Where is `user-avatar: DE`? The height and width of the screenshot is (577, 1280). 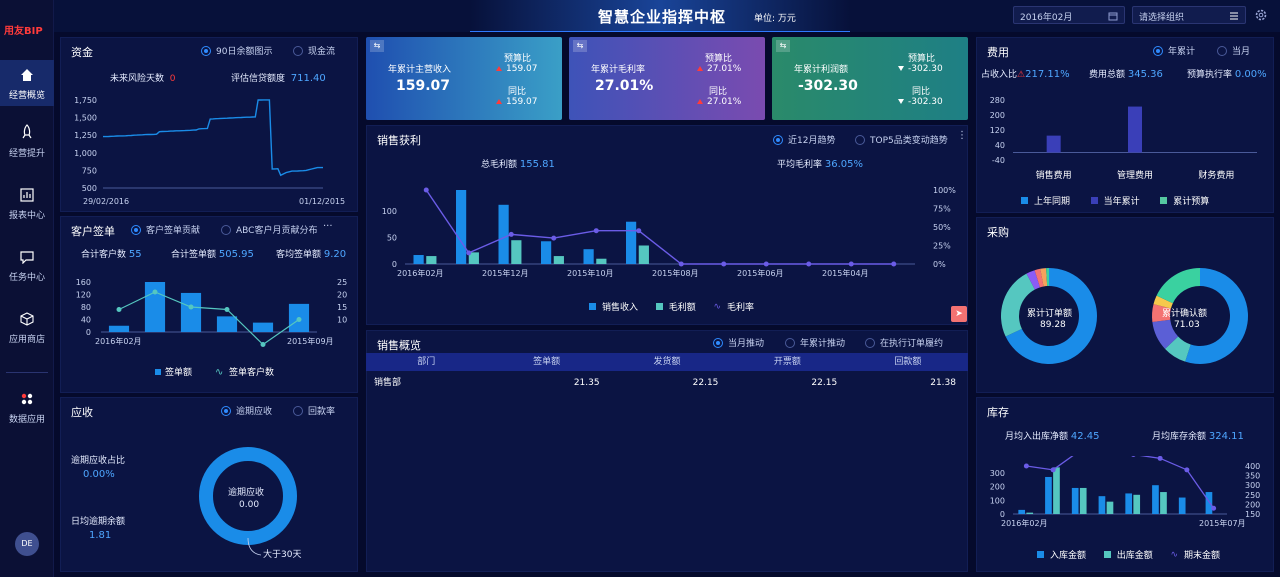 user-avatar: DE is located at coordinates (27, 544).